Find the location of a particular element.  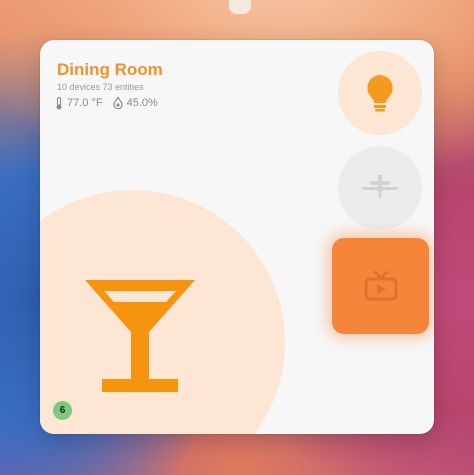

room-summary: 10 devices 73 entities is located at coordinates (100, 87).